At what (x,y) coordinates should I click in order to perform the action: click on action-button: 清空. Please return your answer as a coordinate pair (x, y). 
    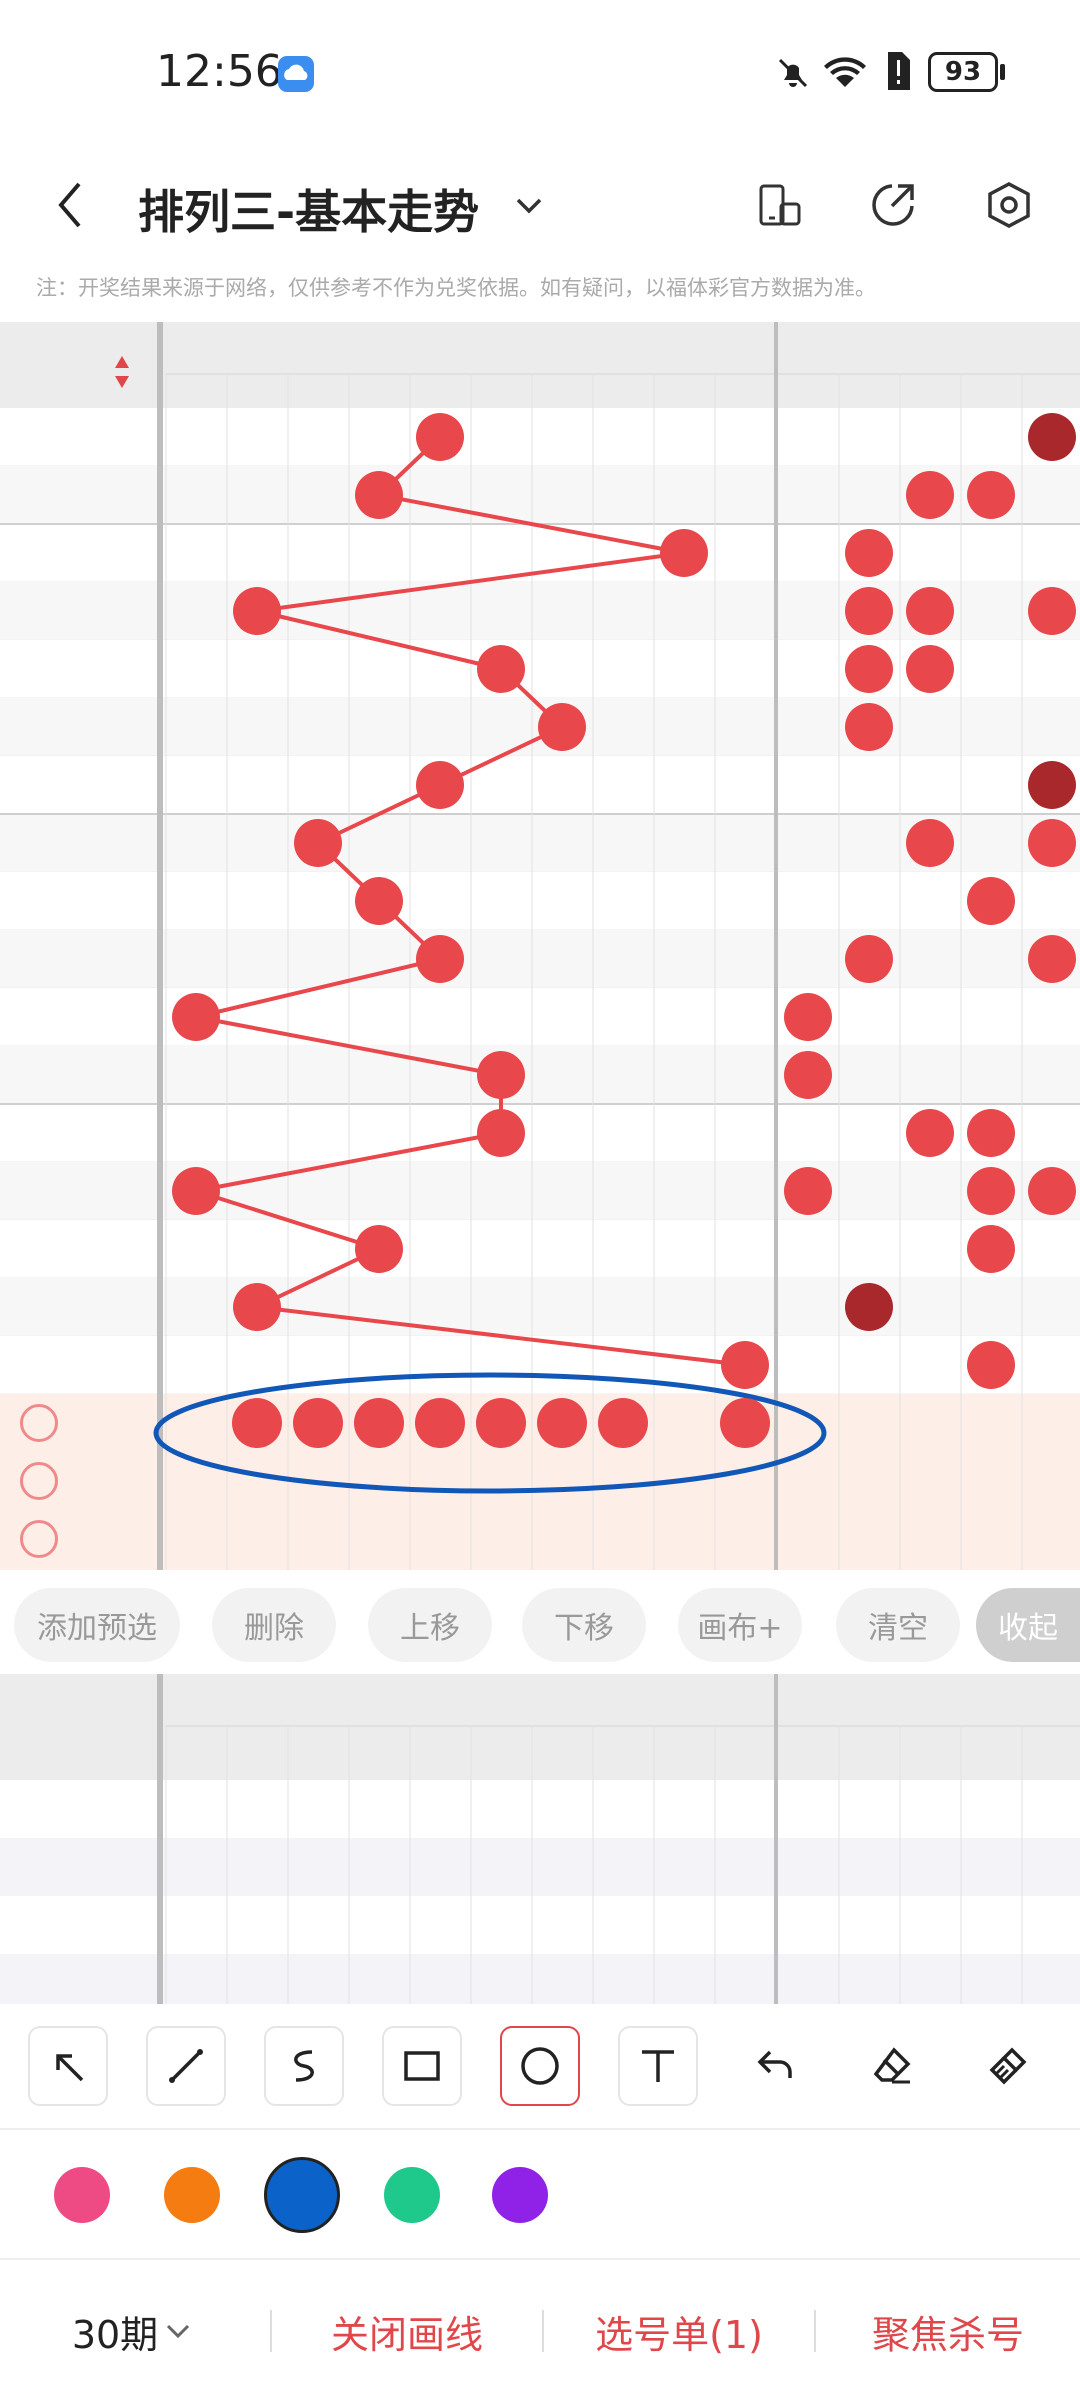
    Looking at the image, I should click on (898, 1625).